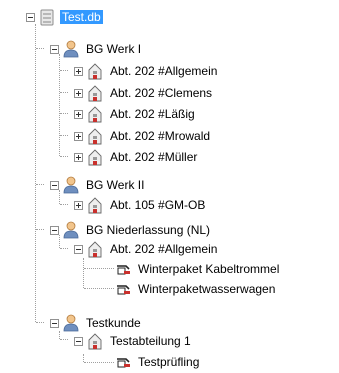 The width and height of the screenshot is (339, 373). What do you see at coordinates (160, 136) in the screenshot?
I see `tree-node-label: Abt. 202 #Mrowald` at bounding box center [160, 136].